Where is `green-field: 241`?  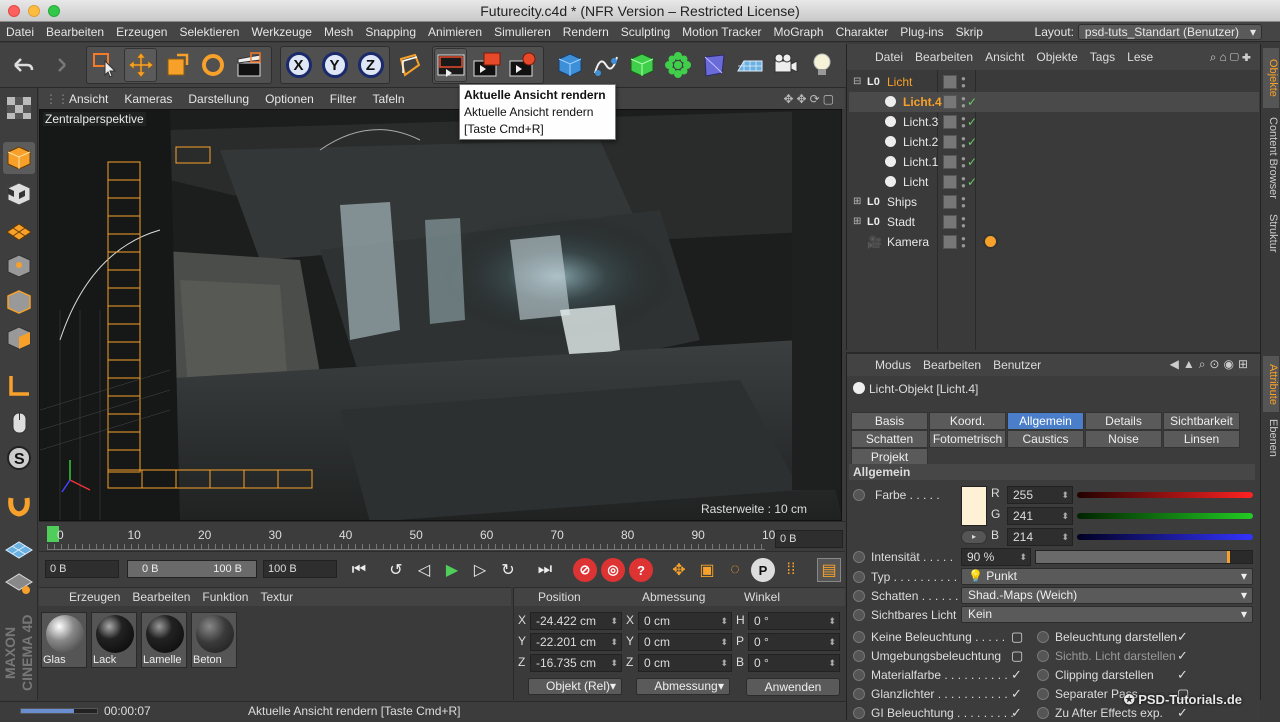
green-field: 241 is located at coordinates (1040, 516).